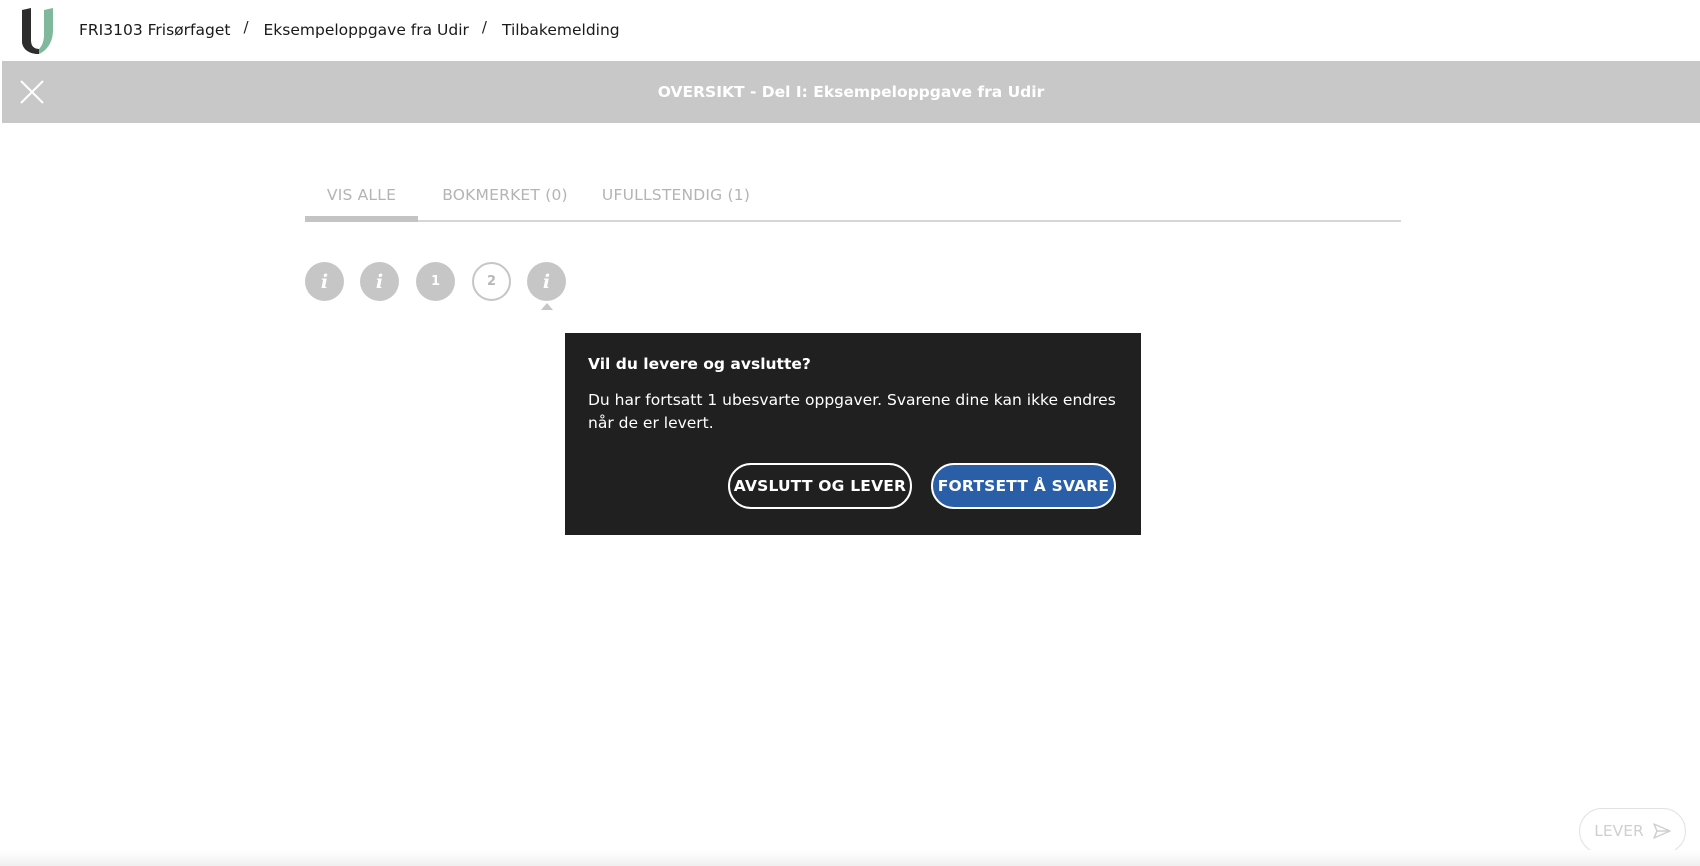 The height and width of the screenshot is (866, 1700). What do you see at coordinates (505, 199) in the screenshot?
I see `tab-bookmarked: BOKMERKET (0)` at bounding box center [505, 199].